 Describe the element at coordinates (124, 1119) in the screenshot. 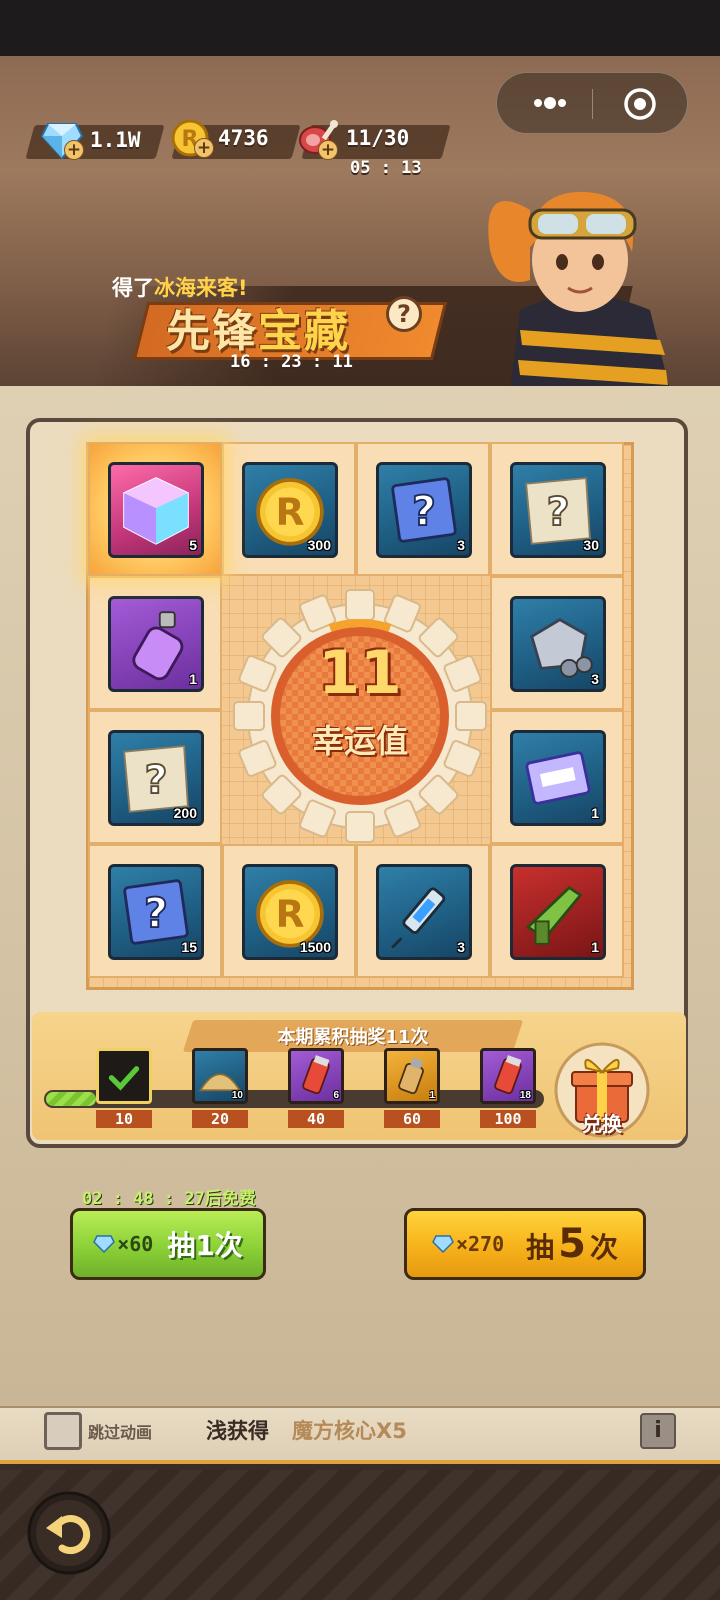

I see `milestone-threshold: 10` at that location.